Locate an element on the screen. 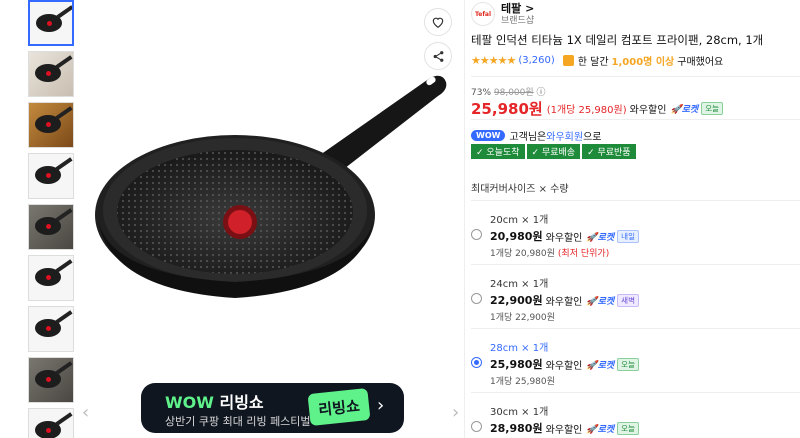 This screenshot has height=438, width=800. shopping-bag-icon is located at coordinates (568, 60).